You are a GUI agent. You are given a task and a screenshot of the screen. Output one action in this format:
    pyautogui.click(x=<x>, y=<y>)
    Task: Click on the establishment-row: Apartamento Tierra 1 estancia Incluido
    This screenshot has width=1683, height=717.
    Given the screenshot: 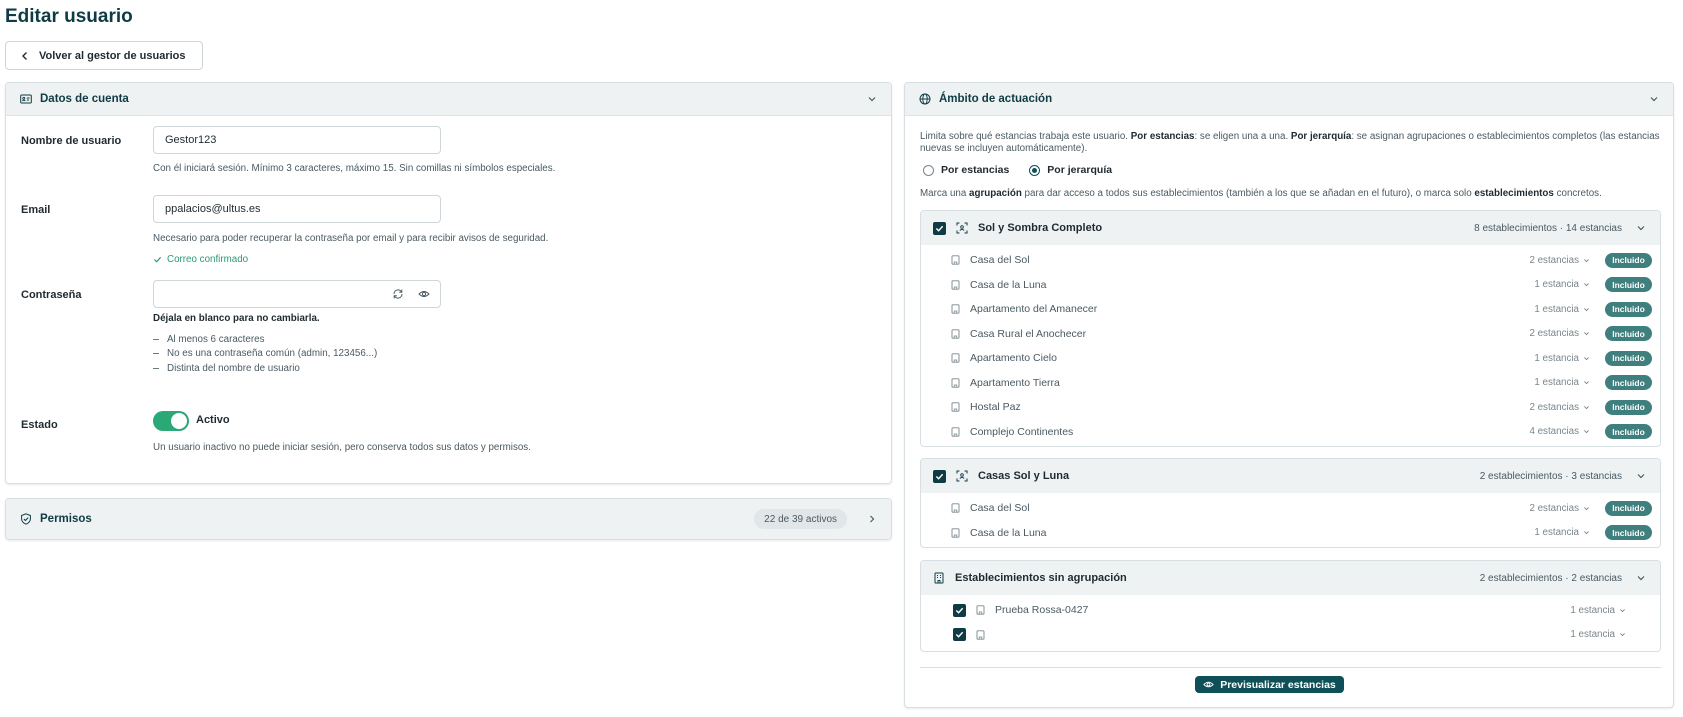 What is the action you would take?
    pyautogui.click(x=1290, y=383)
    